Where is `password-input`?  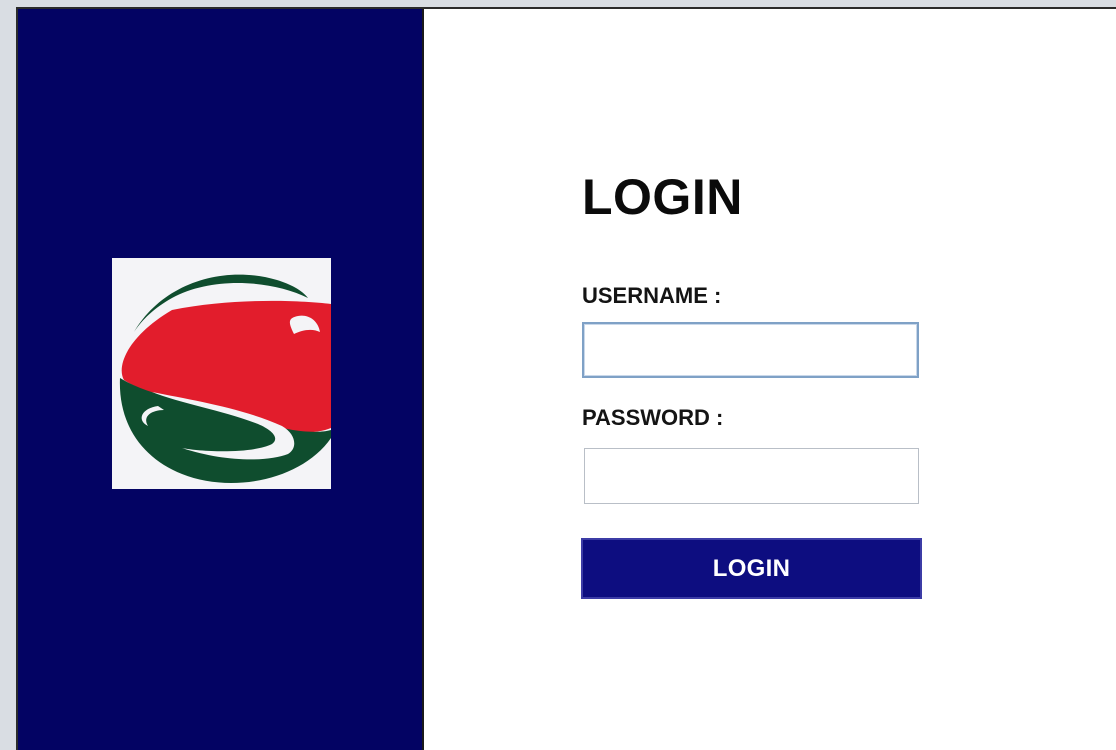 password-input is located at coordinates (751, 476).